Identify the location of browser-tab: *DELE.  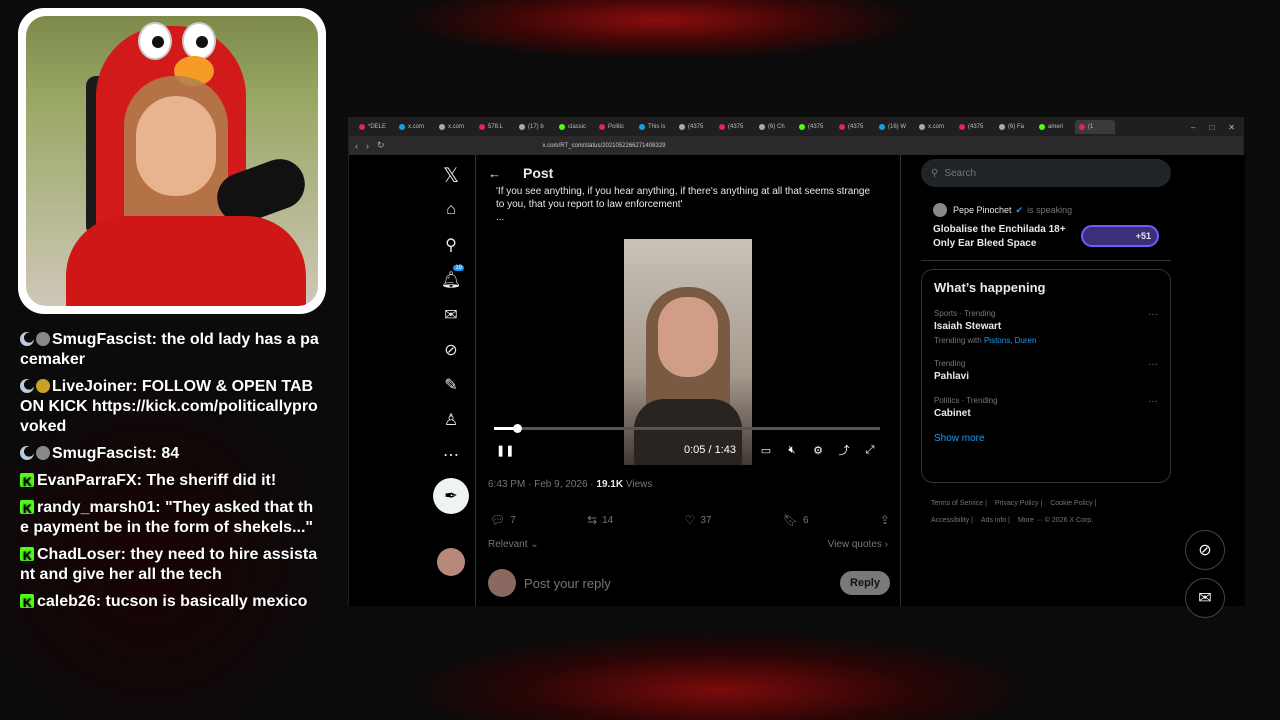
(375, 127).